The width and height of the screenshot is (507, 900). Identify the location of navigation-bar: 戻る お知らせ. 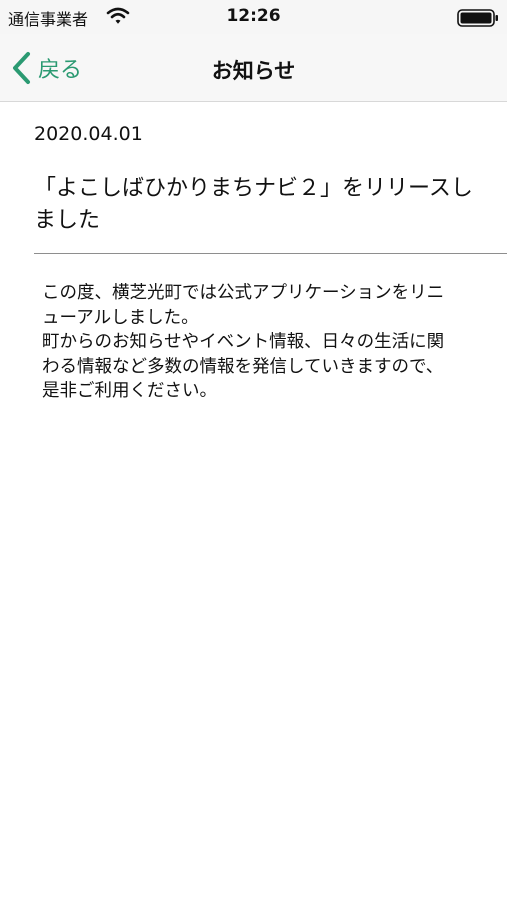
(253, 68).